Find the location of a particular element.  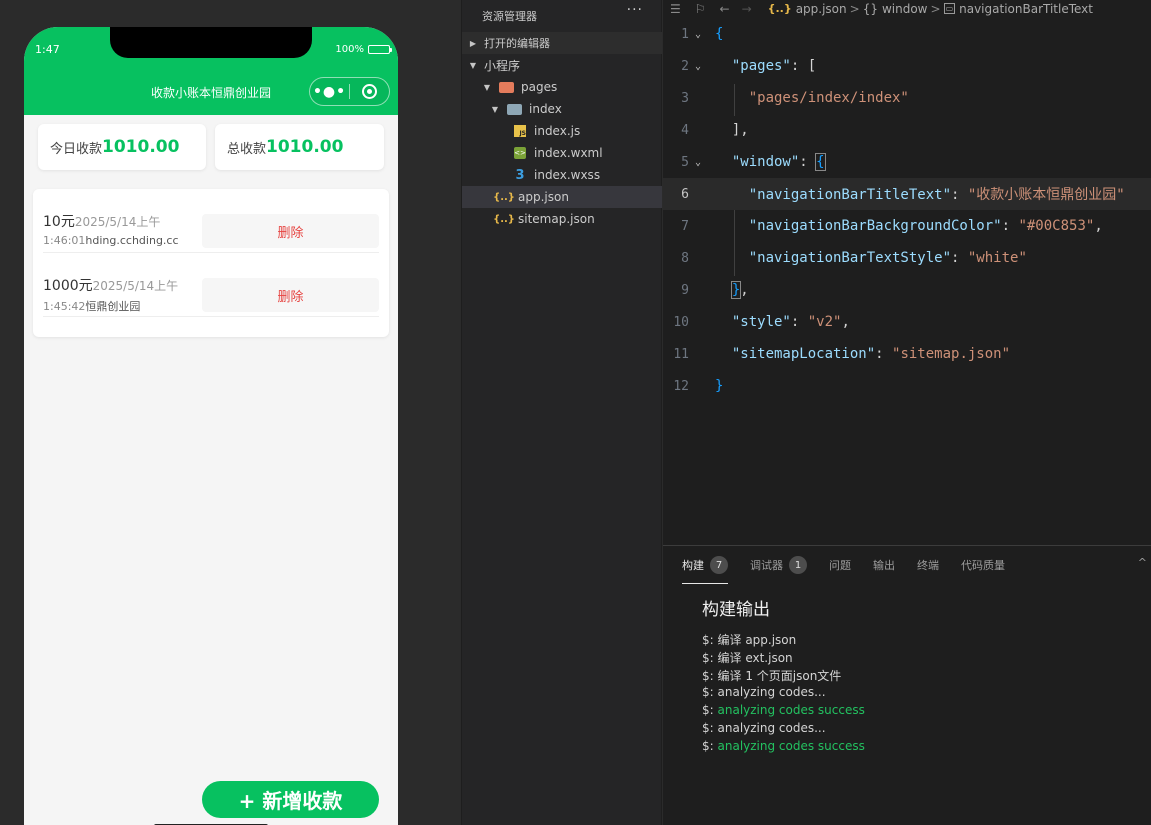

tree-item-label: index.js is located at coordinates (557, 131).